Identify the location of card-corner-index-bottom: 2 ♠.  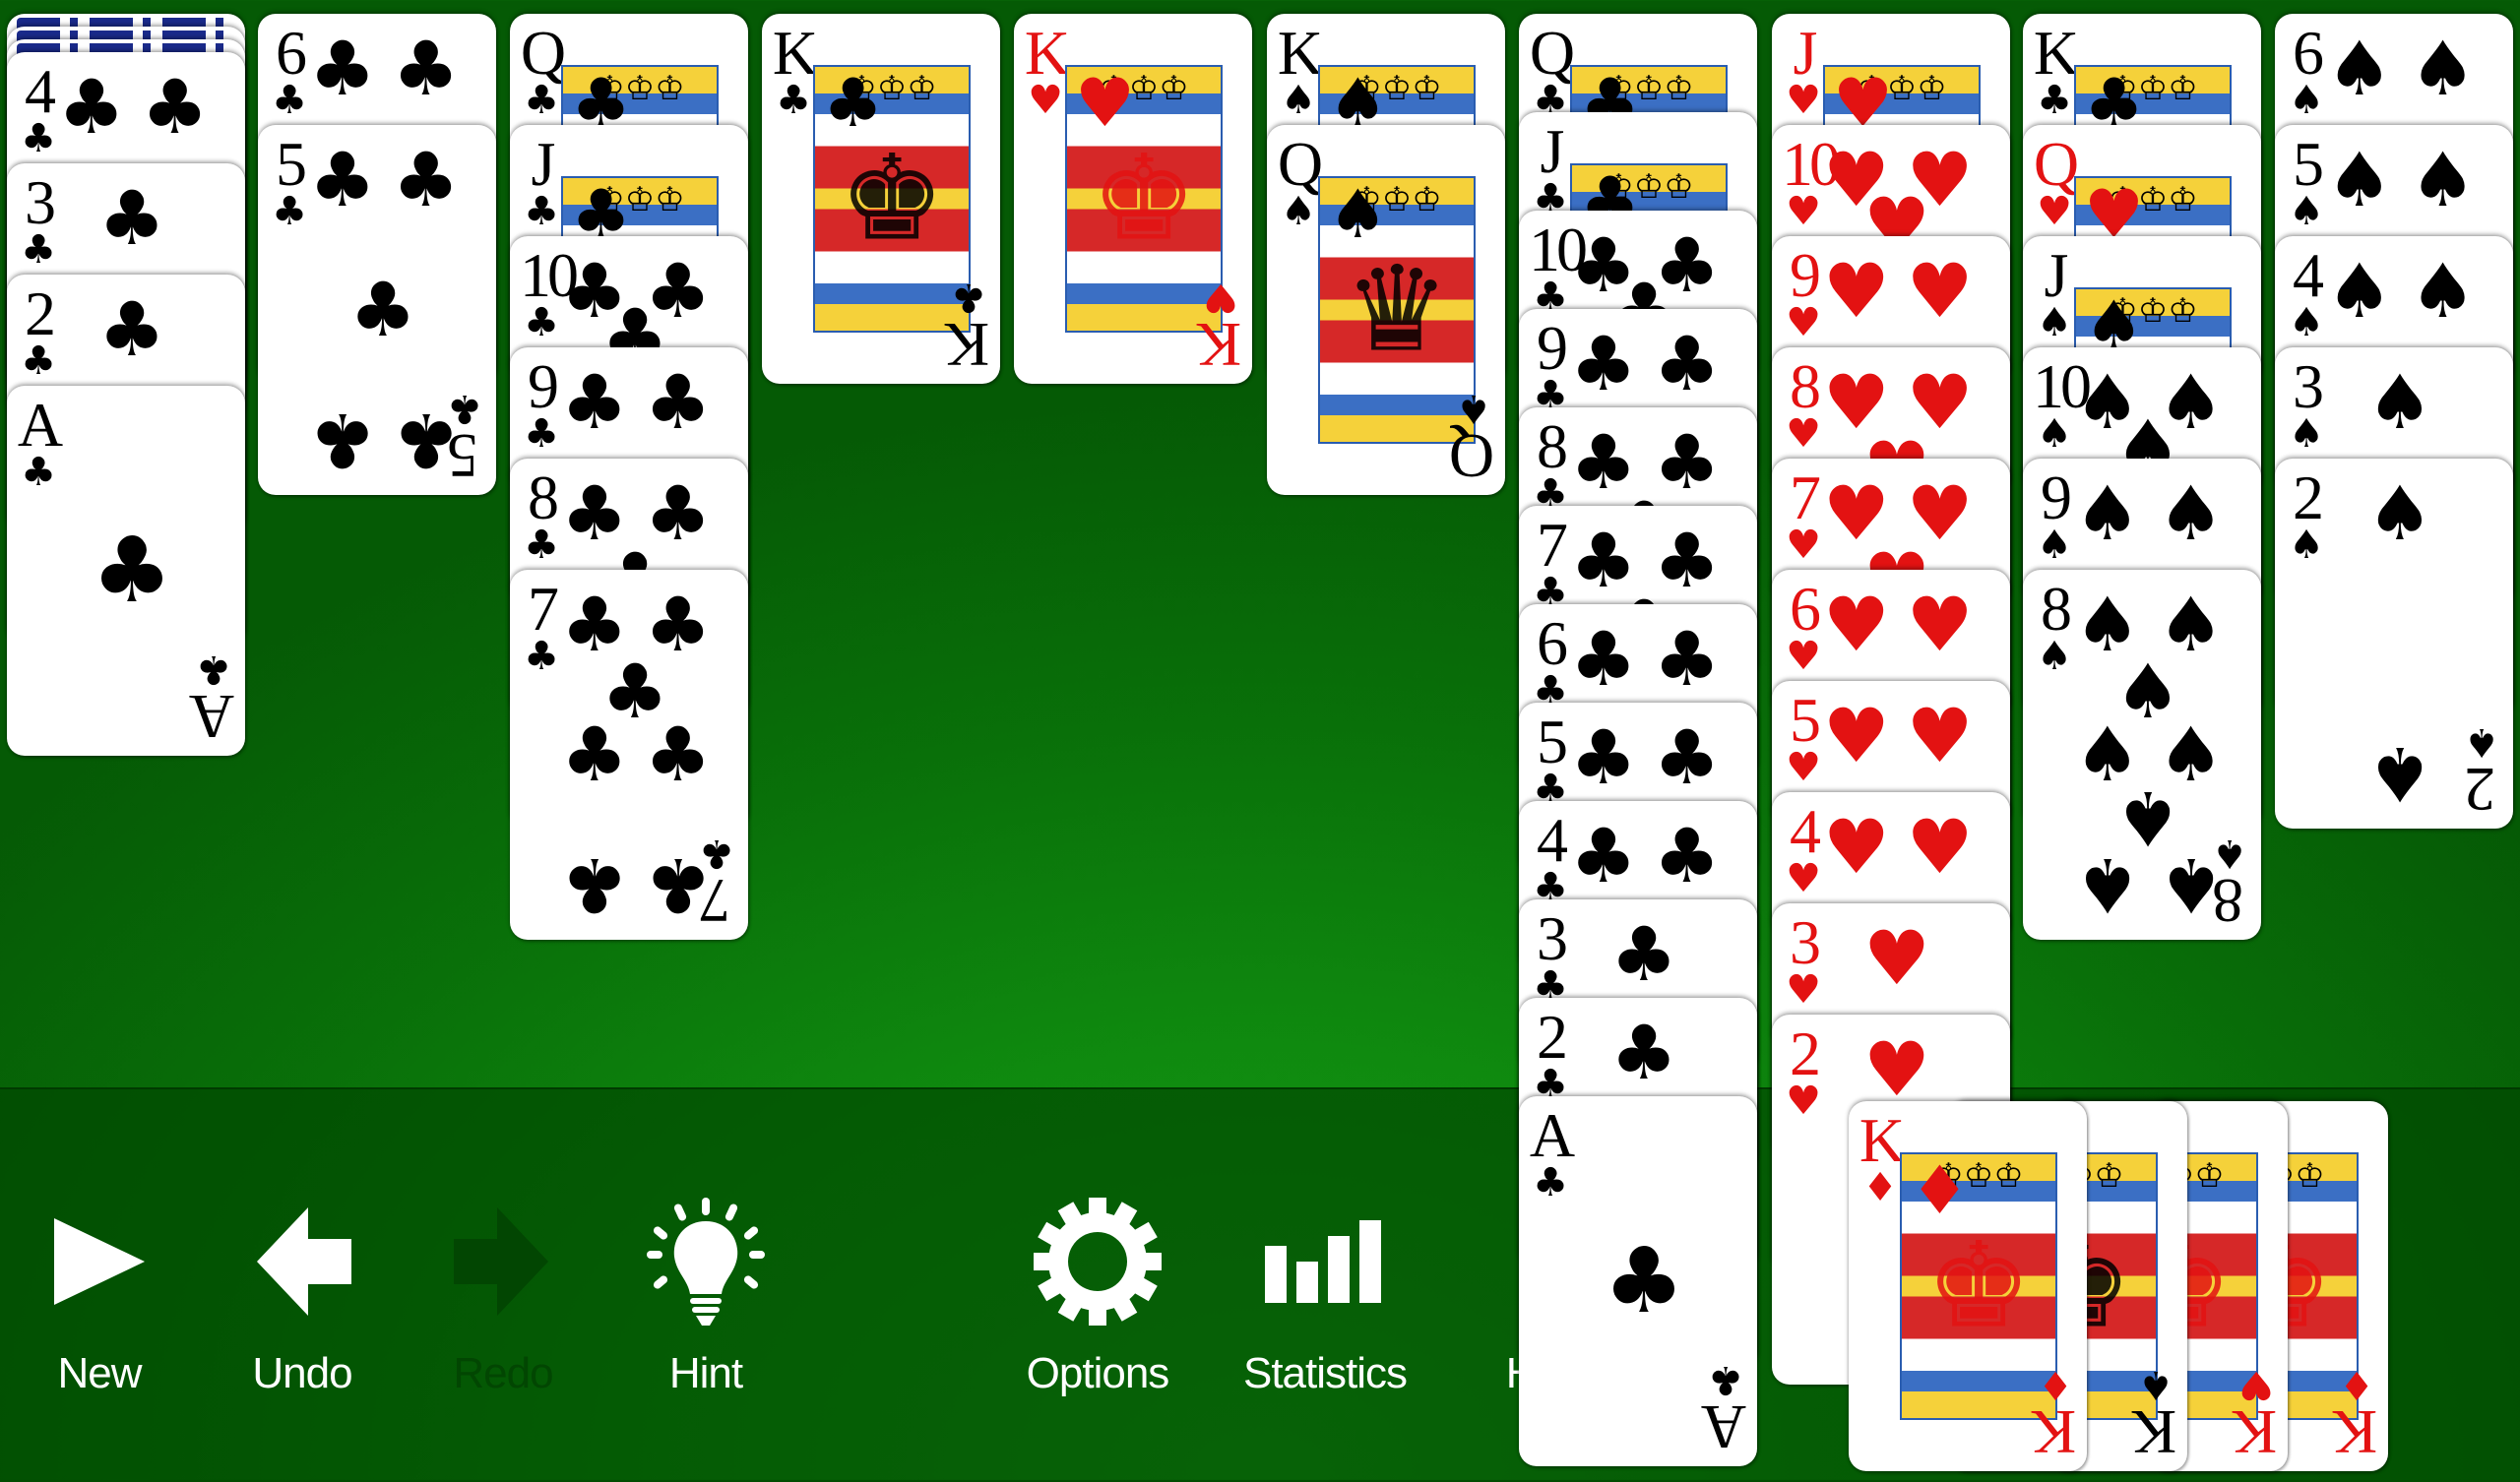
(2481, 772).